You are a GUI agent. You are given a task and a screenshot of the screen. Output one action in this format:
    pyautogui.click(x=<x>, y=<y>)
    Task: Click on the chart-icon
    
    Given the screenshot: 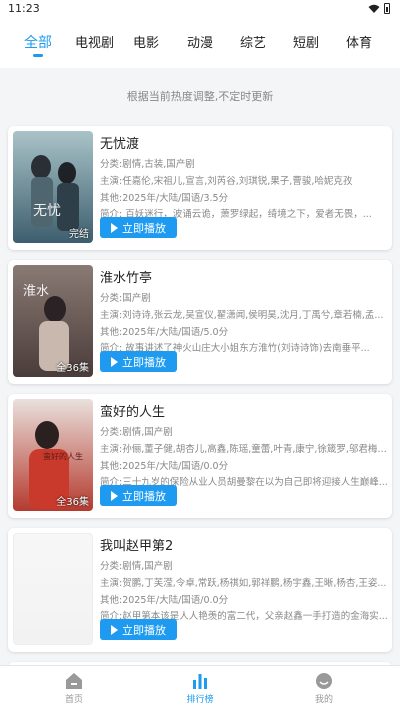 What is the action you would take?
    pyautogui.click(x=200, y=681)
    